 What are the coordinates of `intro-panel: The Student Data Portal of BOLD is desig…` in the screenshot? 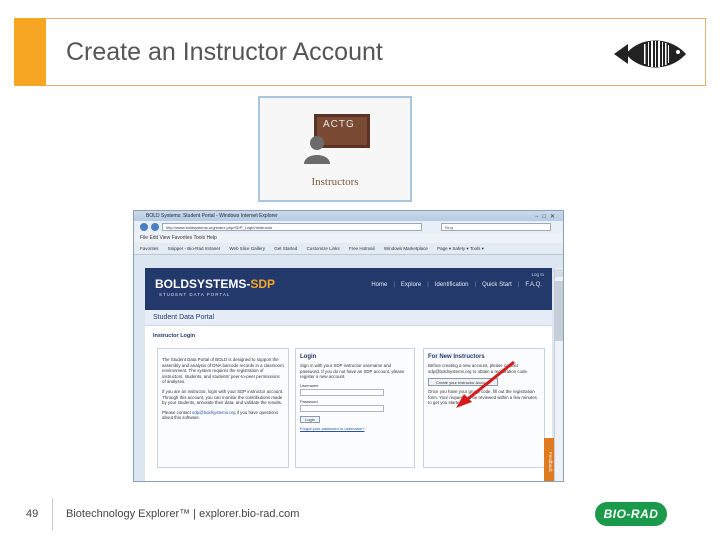 It's located at (223, 408).